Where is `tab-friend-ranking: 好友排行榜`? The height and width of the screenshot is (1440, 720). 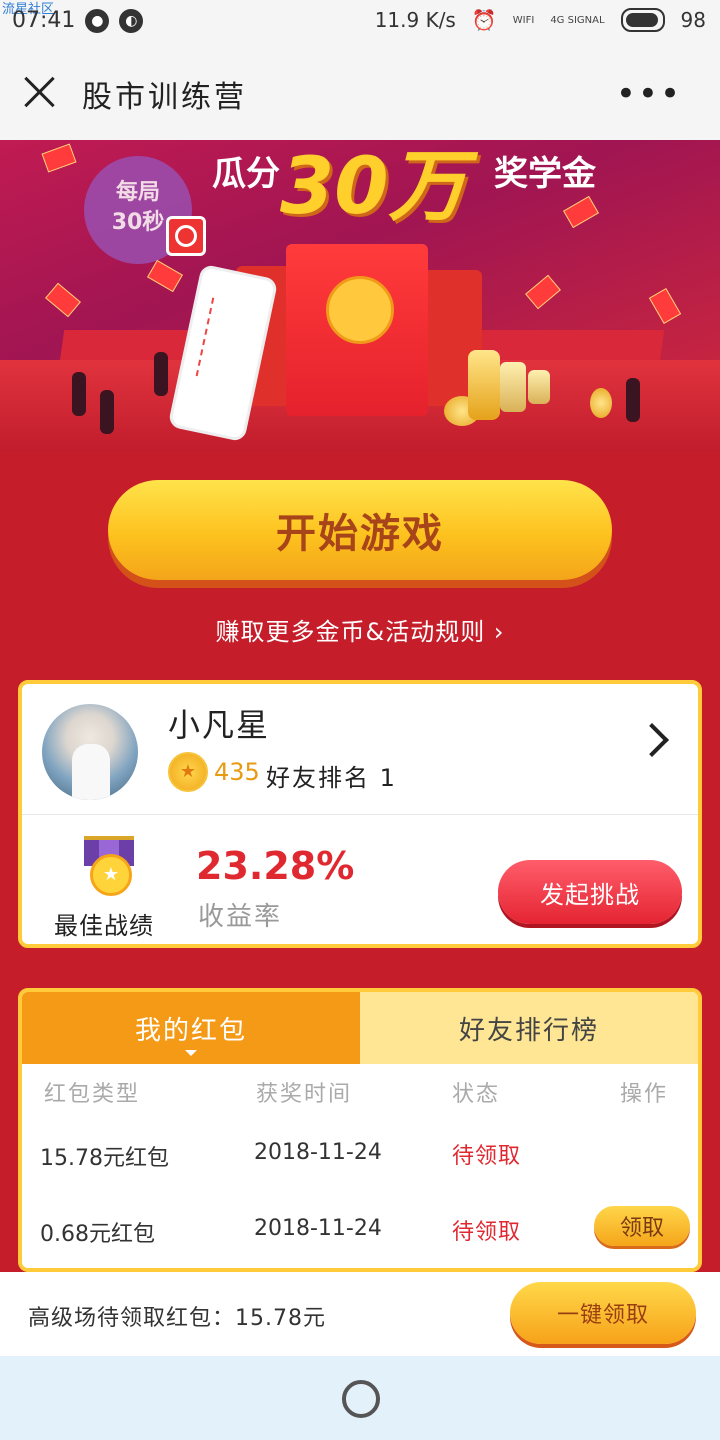
tab-friend-ranking: 好友排行榜 is located at coordinates (529, 1028).